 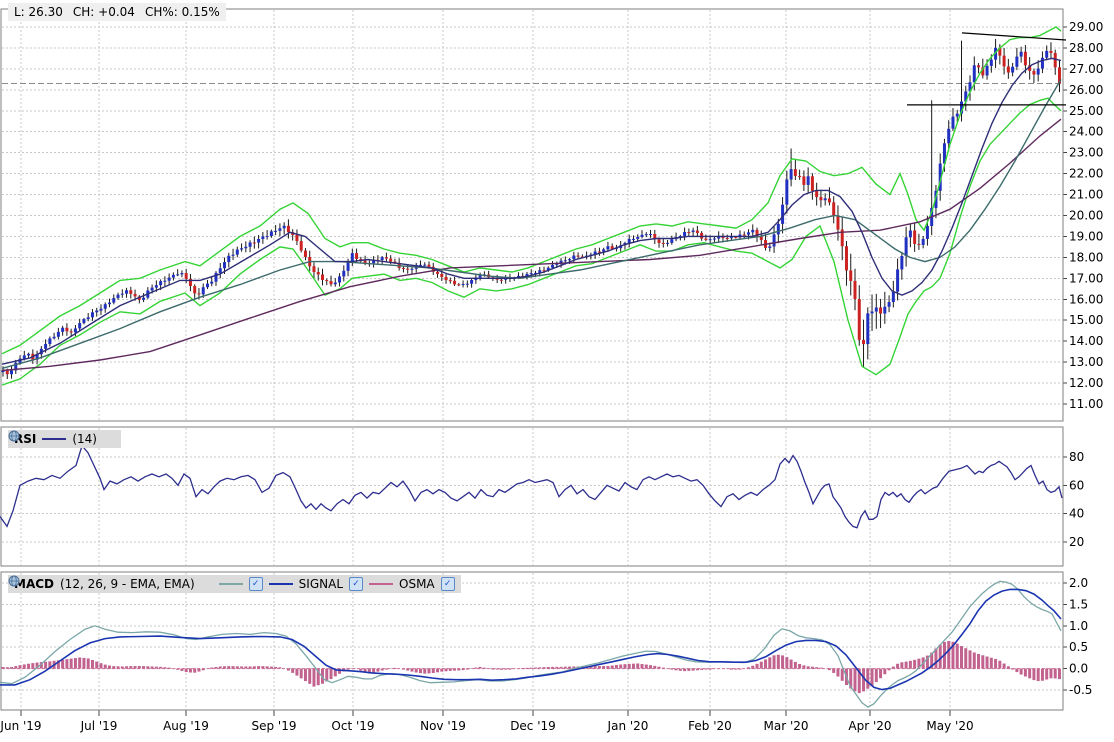 I want to click on svg-text: 22.00, so click(x=1086, y=174).